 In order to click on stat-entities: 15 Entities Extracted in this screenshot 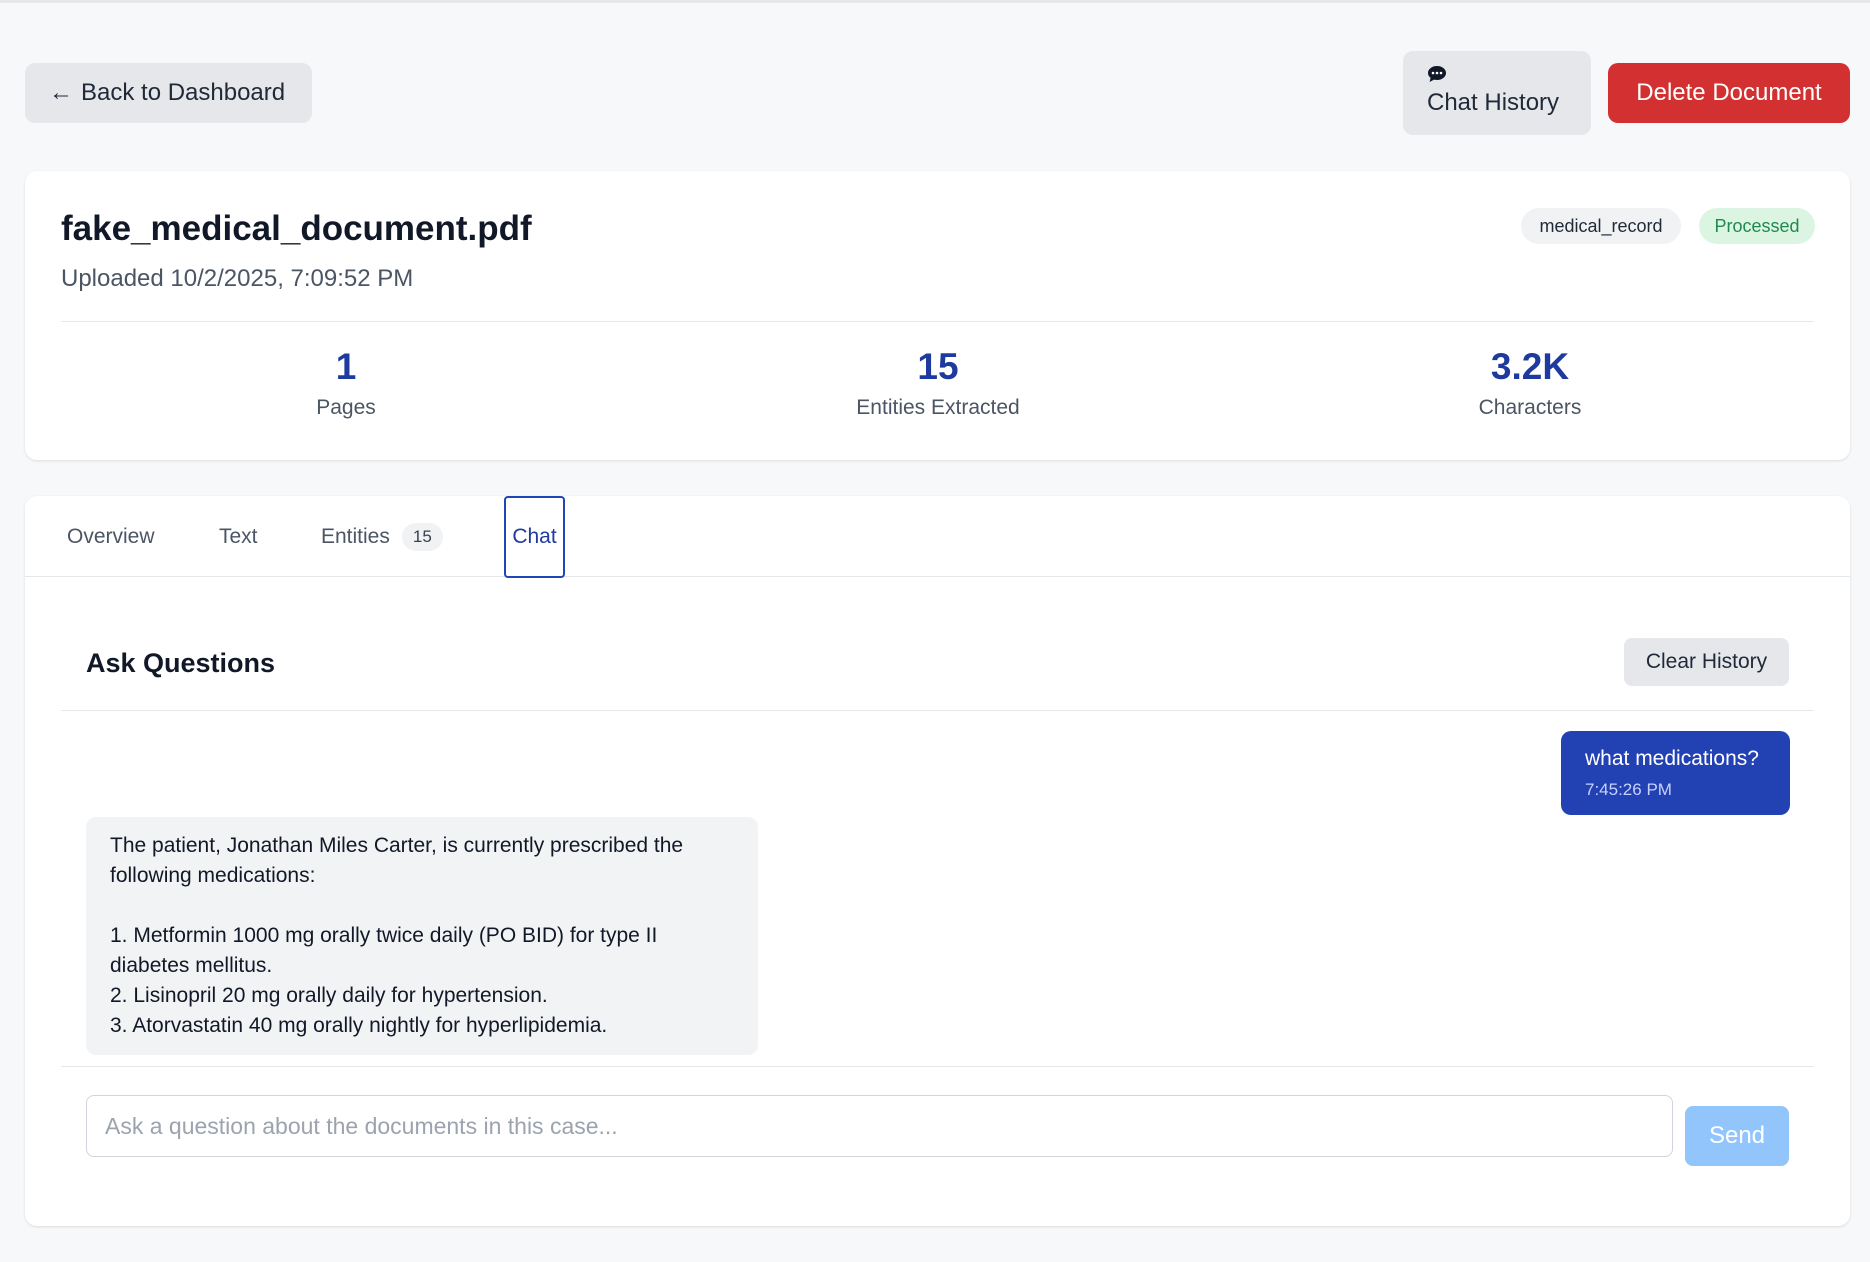, I will do `click(938, 383)`.